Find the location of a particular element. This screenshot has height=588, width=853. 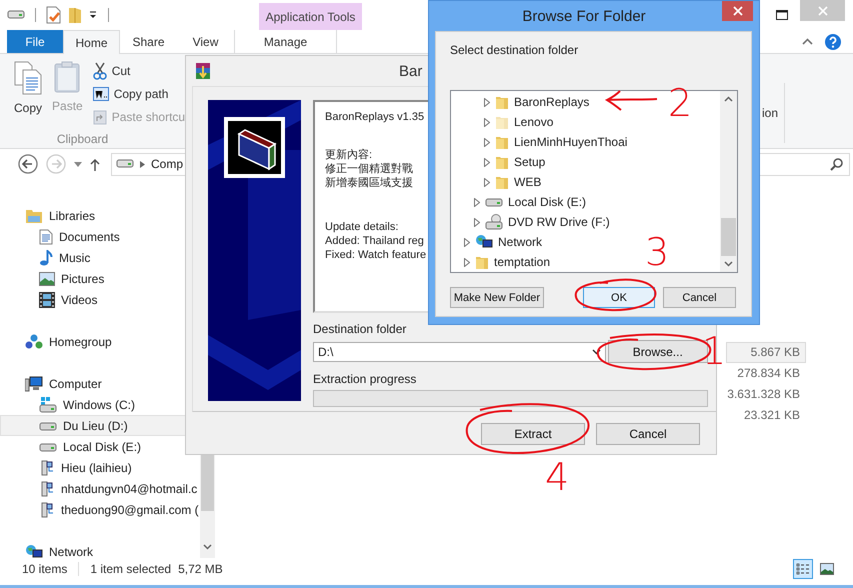

release-note-line: Fixed: Watch feature is located at coordinates (375, 255).